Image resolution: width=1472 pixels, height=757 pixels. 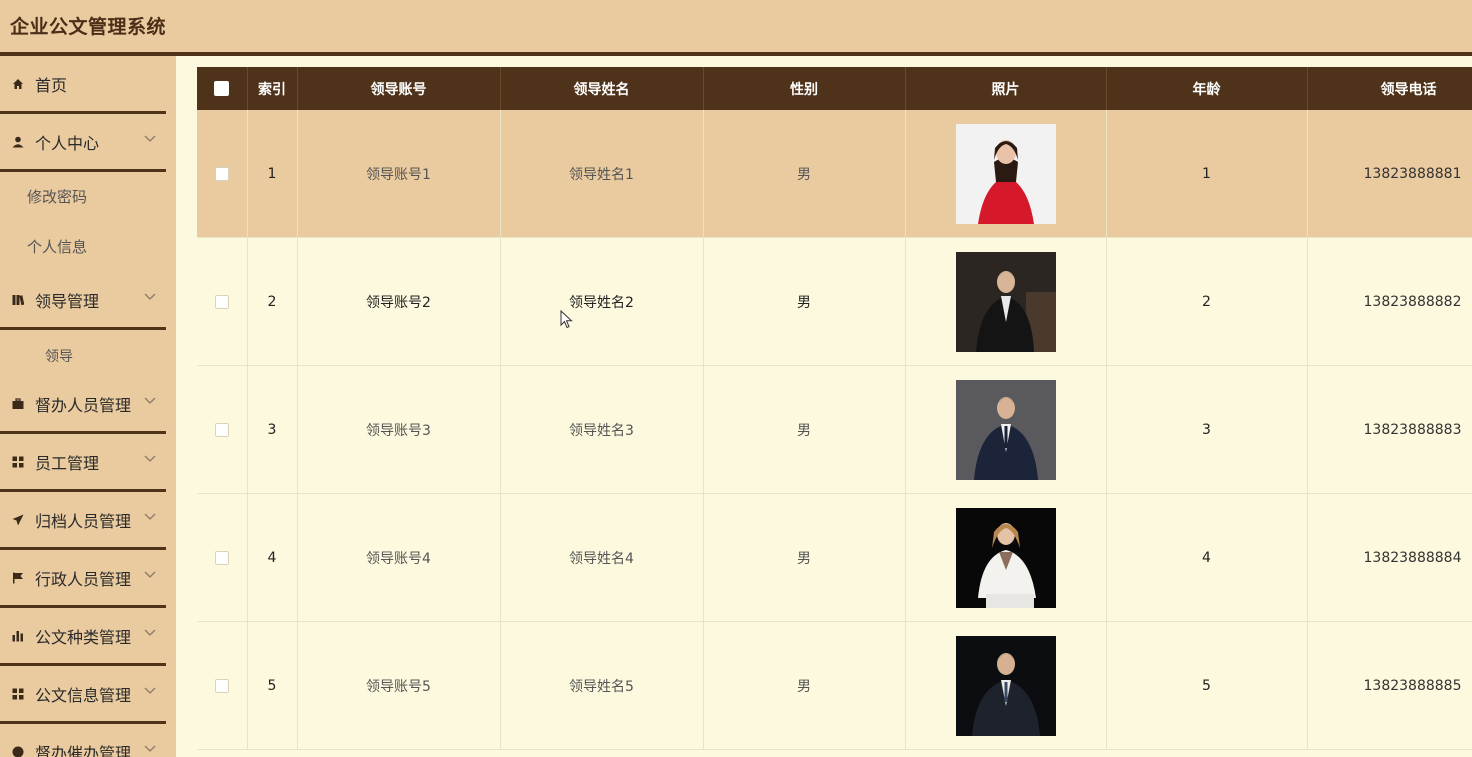 What do you see at coordinates (272, 174) in the screenshot?
I see `index-cell: 1` at bounding box center [272, 174].